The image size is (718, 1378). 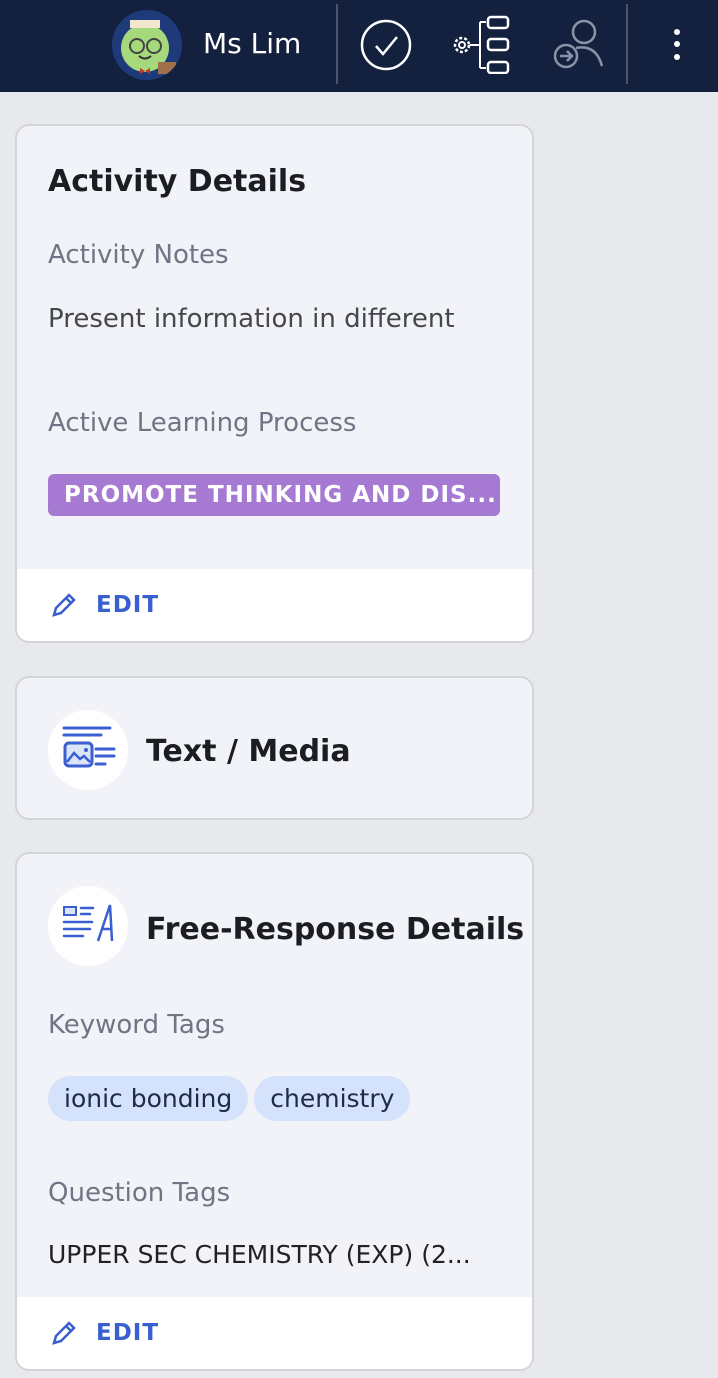 I want to click on keyword-tag: chemistry, so click(x=332, y=1098).